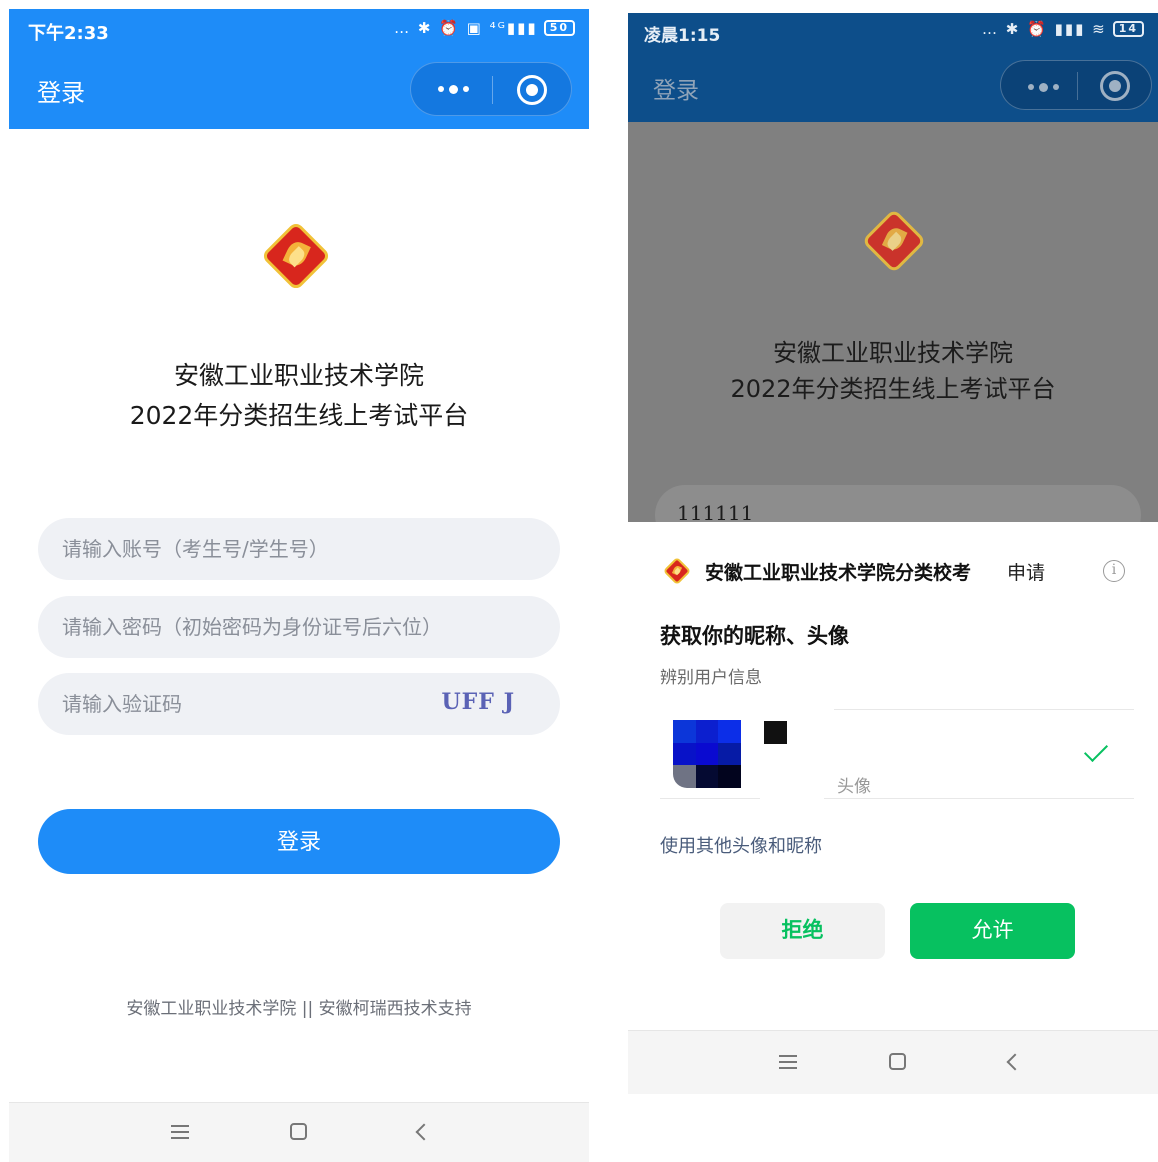 The height and width of the screenshot is (1162, 1158). Describe the element at coordinates (707, 754) in the screenshot. I see `avatar` at that location.